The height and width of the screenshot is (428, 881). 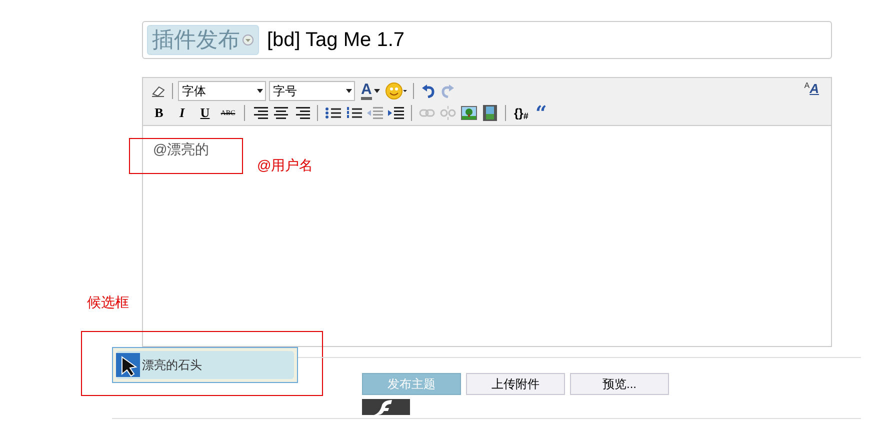 What do you see at coordinates (541, 113) in the screenshot?
I see `quote-button: “` at bounding box center [541, 113].